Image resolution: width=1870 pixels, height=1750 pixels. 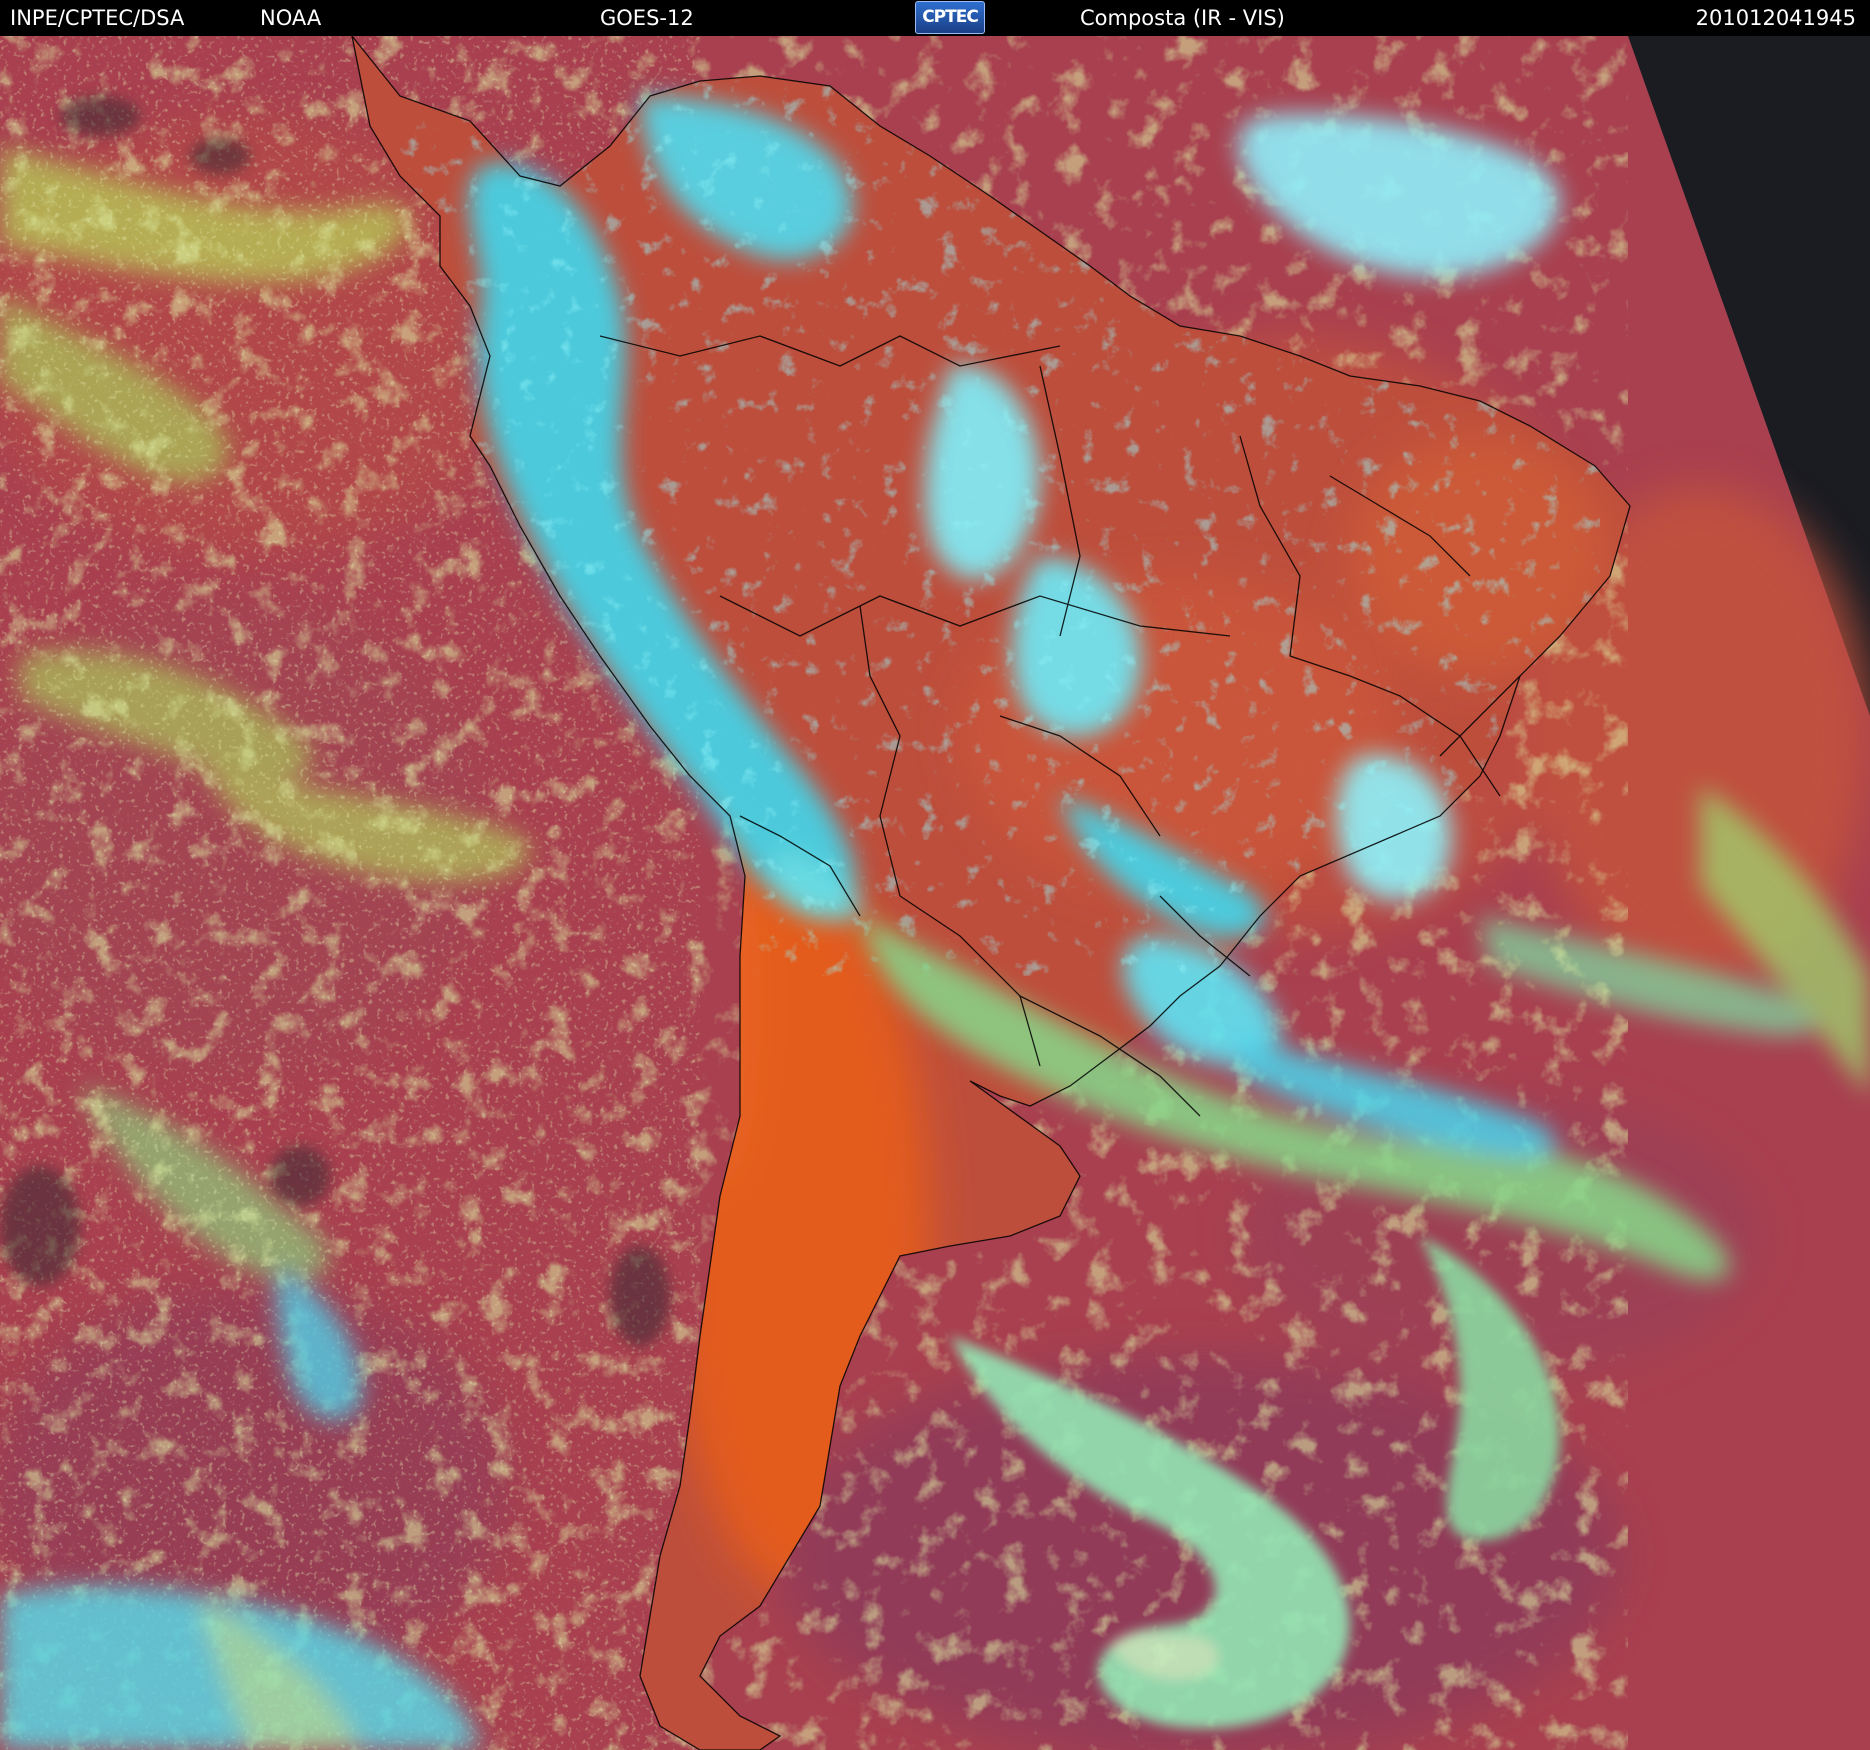 I want to click on cptec-logo-text: CPTEC, so click(x=950, y=17).